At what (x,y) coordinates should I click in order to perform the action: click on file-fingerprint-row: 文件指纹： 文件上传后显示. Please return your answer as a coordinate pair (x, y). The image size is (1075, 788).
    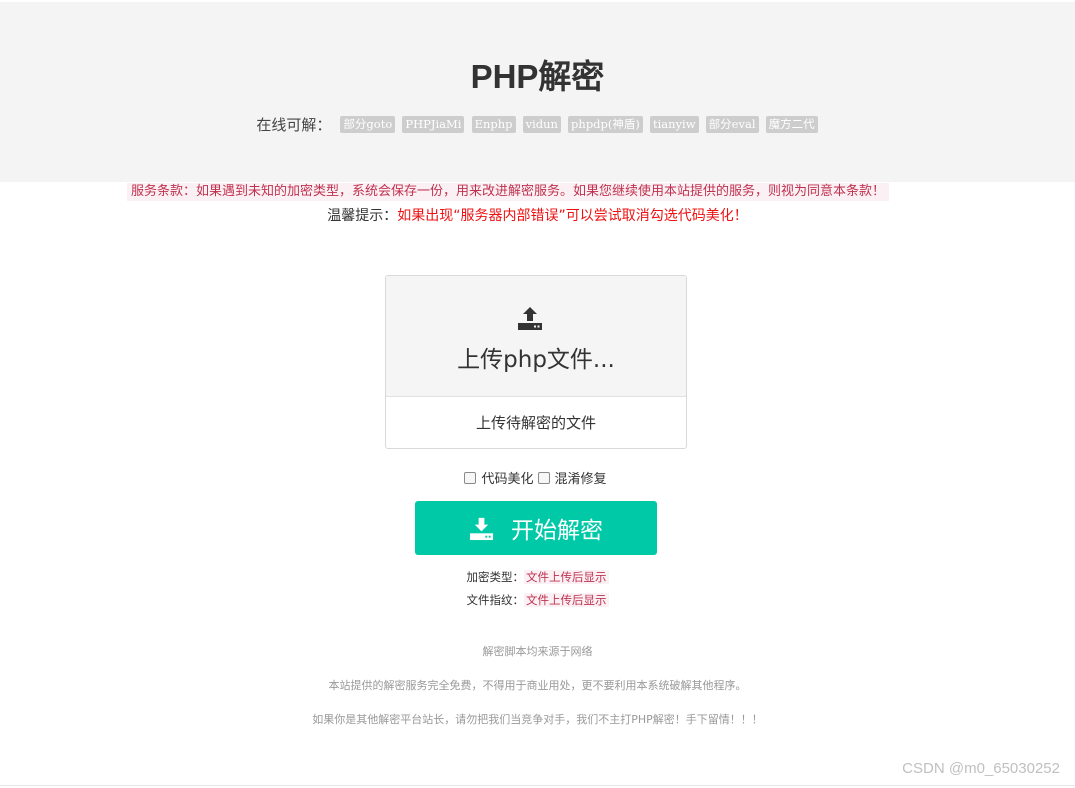
    Looking at the image, I should click on (537, 600).